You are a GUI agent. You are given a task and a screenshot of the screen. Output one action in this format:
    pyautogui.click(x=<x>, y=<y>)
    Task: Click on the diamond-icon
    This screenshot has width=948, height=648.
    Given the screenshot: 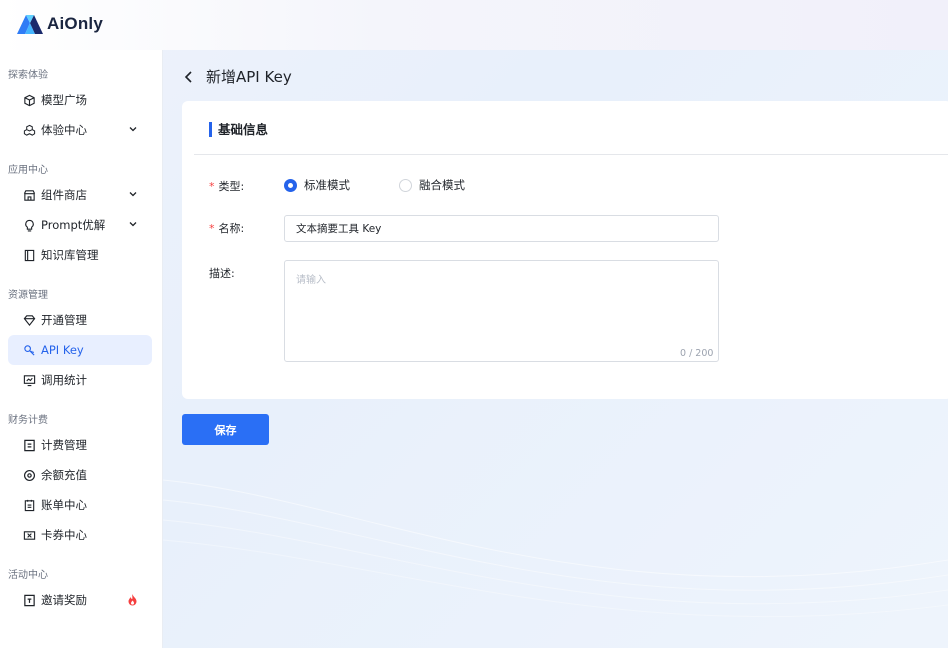 What is the action you would take?
    pyautogui.click(x=29, y=320)
    